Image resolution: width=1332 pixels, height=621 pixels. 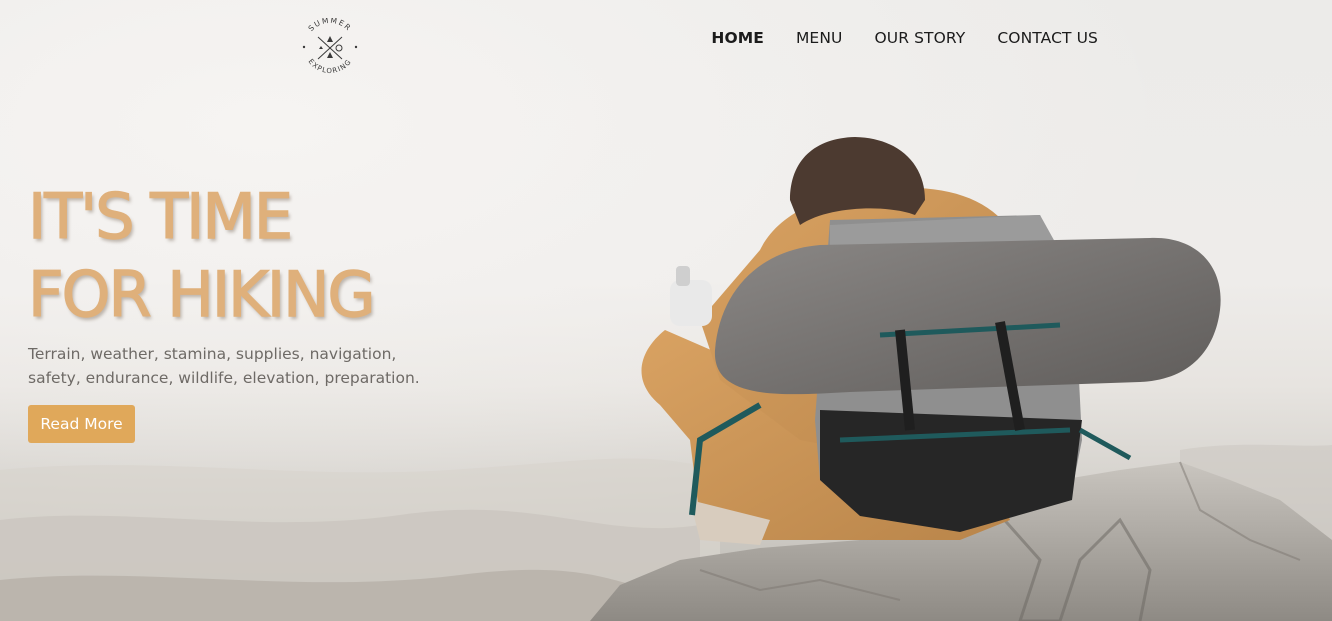 I want to click on logo-top-text: SUMMER, so click(x=329, y=24).